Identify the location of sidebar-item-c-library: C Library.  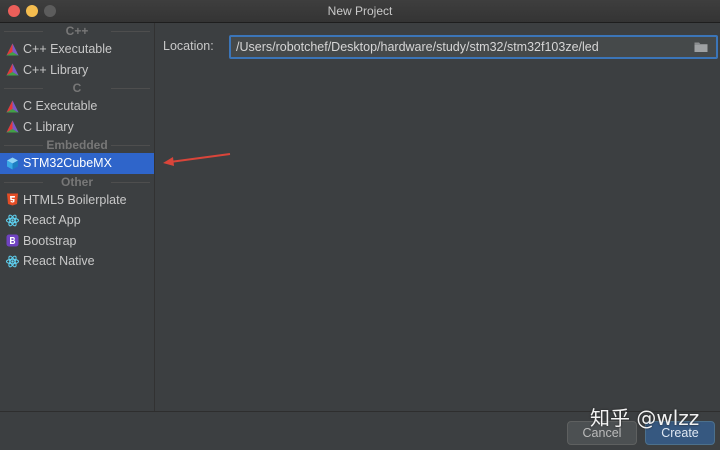
(77, 127).